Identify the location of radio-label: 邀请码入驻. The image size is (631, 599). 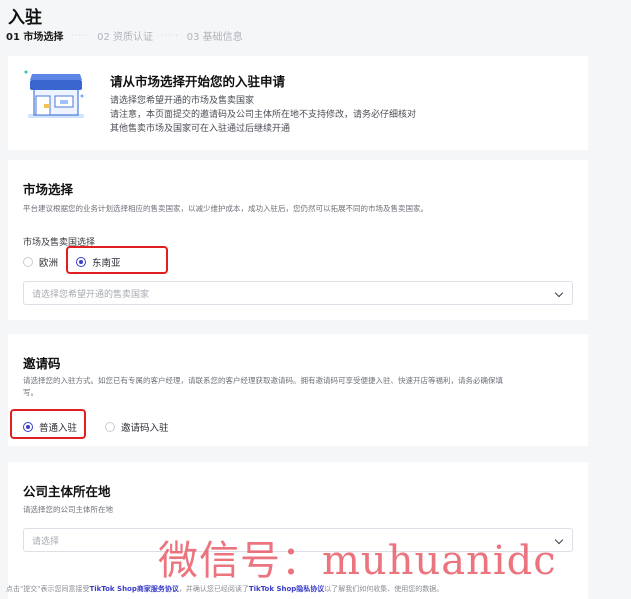
(145, 428).